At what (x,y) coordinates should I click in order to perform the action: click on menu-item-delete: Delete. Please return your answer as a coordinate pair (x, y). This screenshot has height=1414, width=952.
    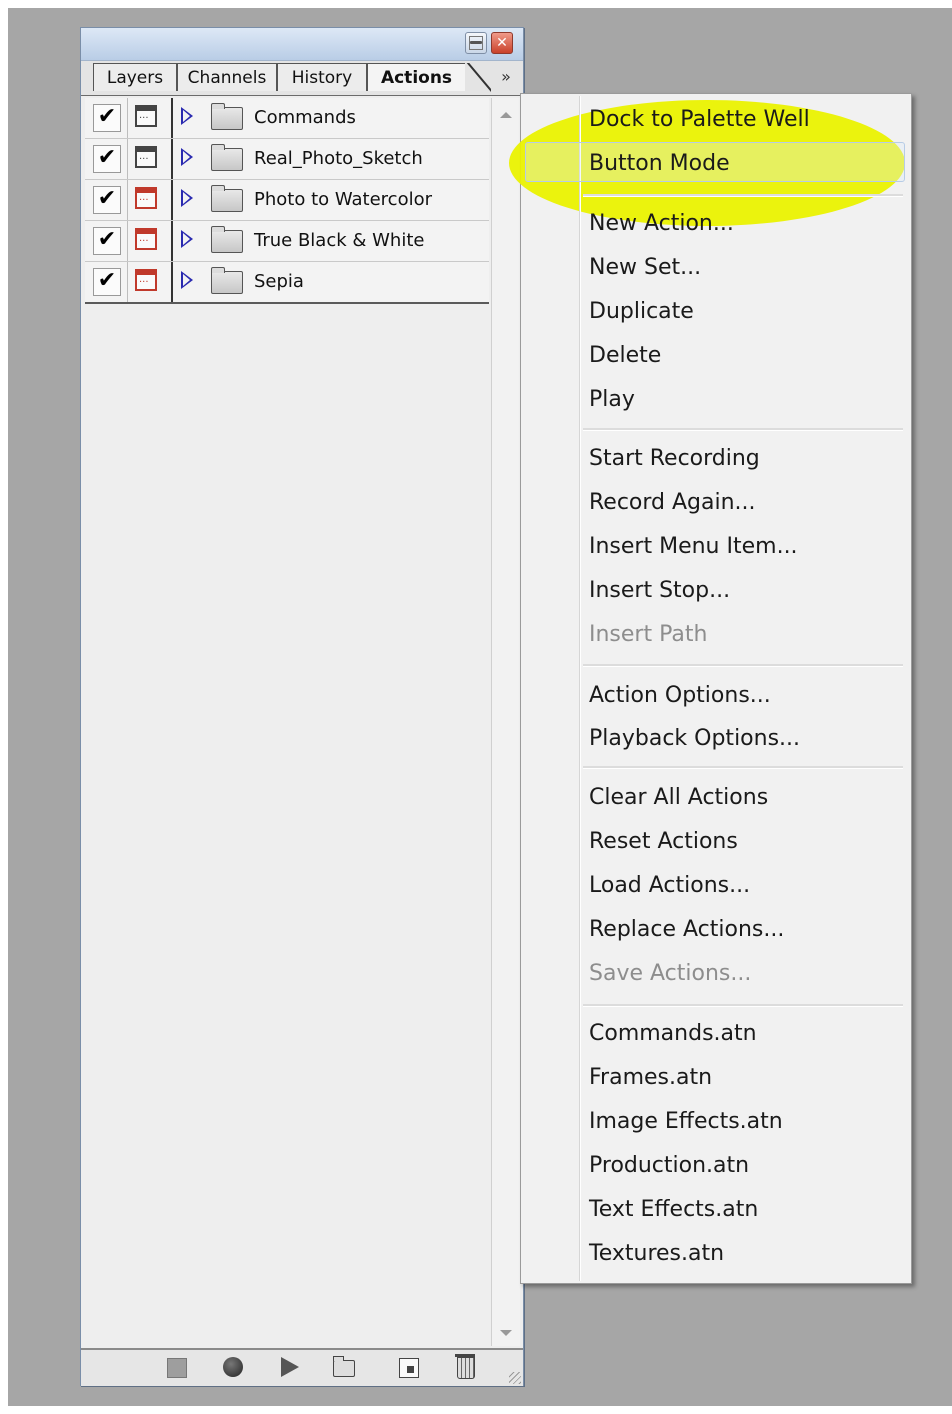
    Looking at the image, I should click on (625, 356).